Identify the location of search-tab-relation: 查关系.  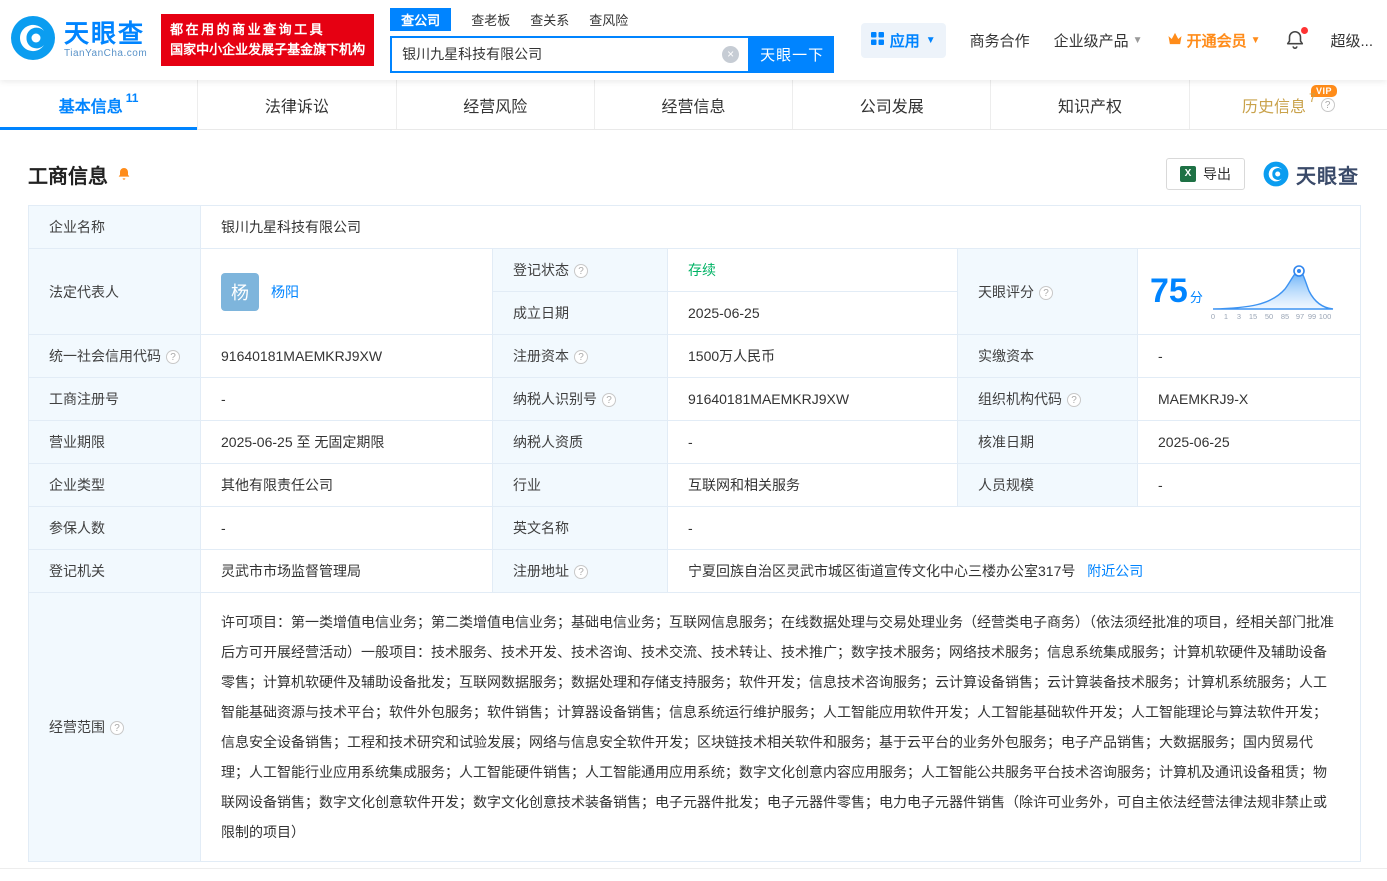
(549, 19).